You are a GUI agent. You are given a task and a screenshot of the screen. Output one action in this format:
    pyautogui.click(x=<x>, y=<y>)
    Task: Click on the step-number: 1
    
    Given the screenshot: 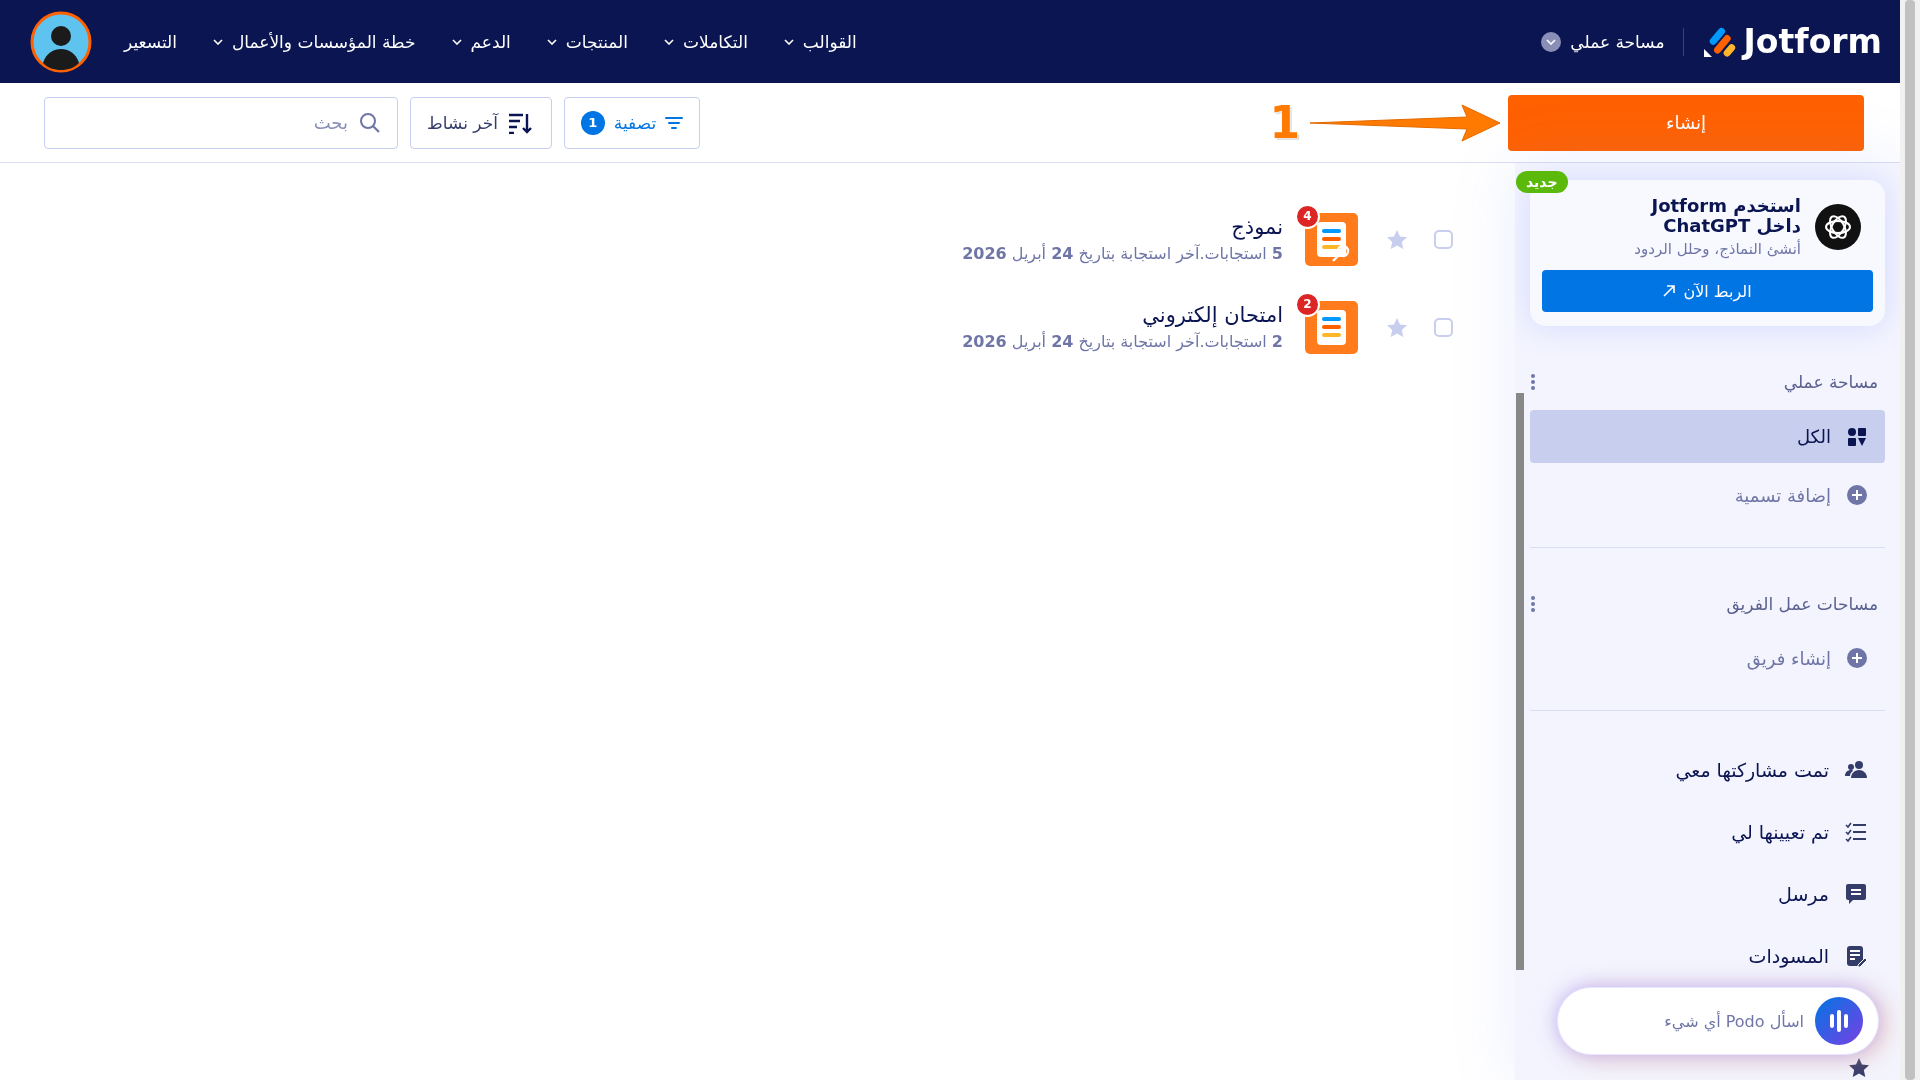 What is the action you would take?
    pyautogui.click(x=1284, y=122)
    